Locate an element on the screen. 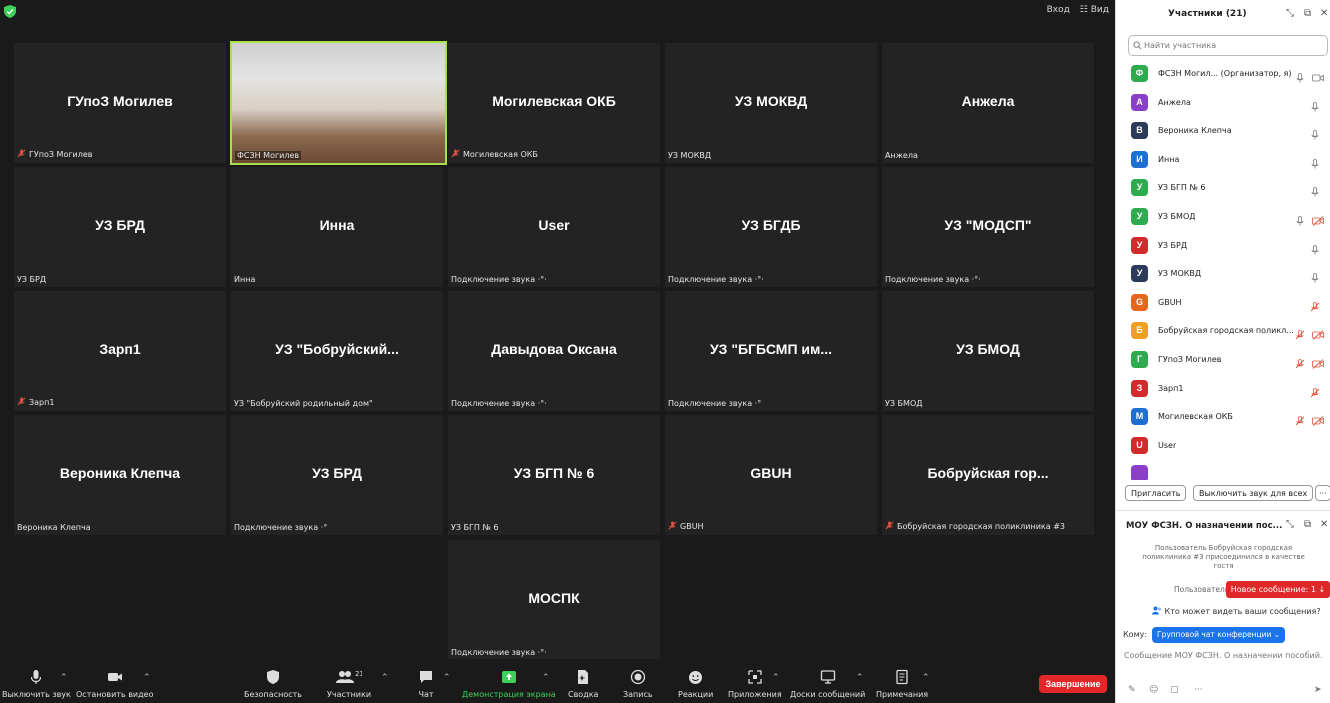  video-tile: УЗ БМОД УЗ БМОД is located at coordinates (988, 351).